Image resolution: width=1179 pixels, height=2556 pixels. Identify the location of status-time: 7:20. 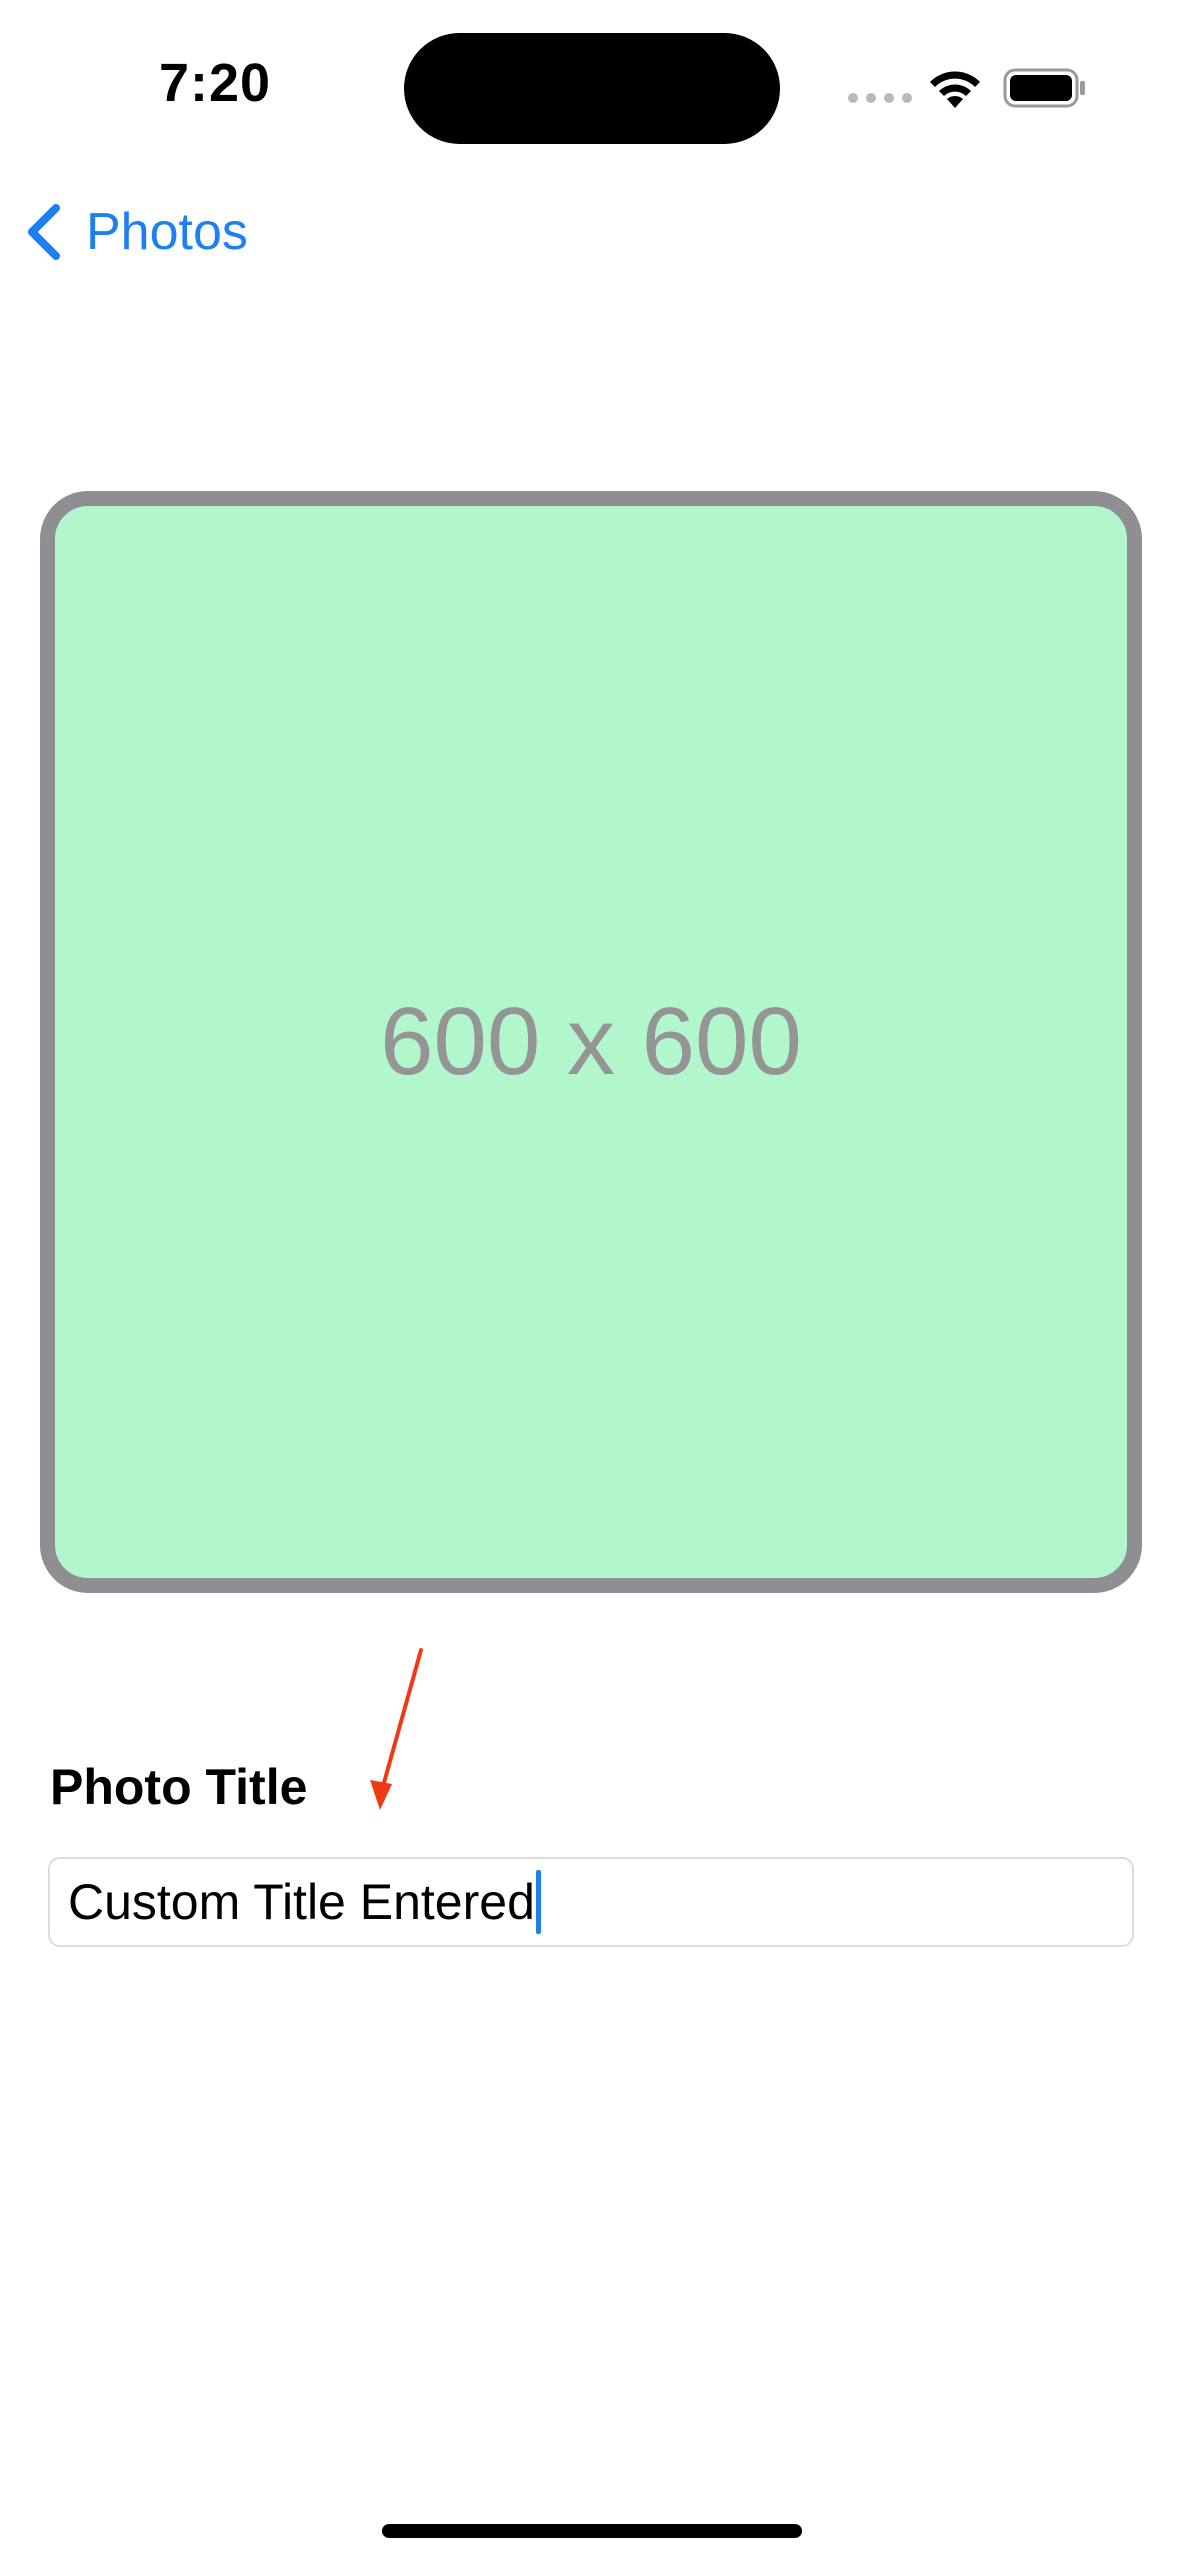
(215, 83).